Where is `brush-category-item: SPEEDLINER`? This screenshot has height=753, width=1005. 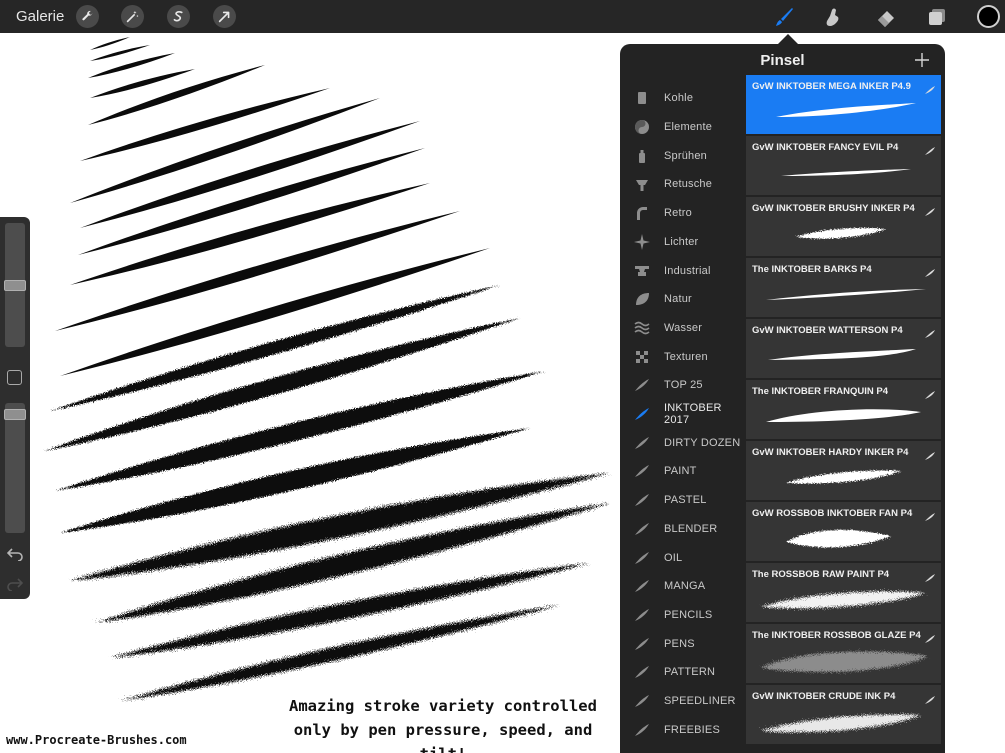
brush-category-item: SPEEDLINER is located at coordinates (682, 701).